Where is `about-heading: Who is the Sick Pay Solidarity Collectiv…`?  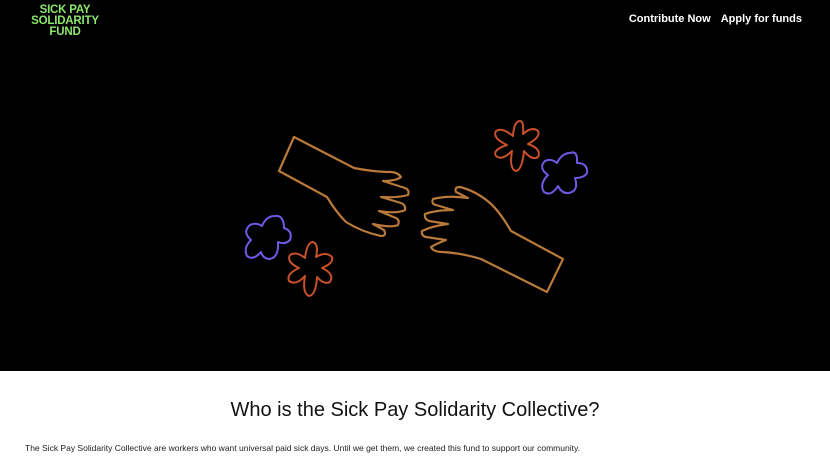 about-heading: Who is the Sick Pay Solidarity Collectiv… is located at coordinates (415, 410).